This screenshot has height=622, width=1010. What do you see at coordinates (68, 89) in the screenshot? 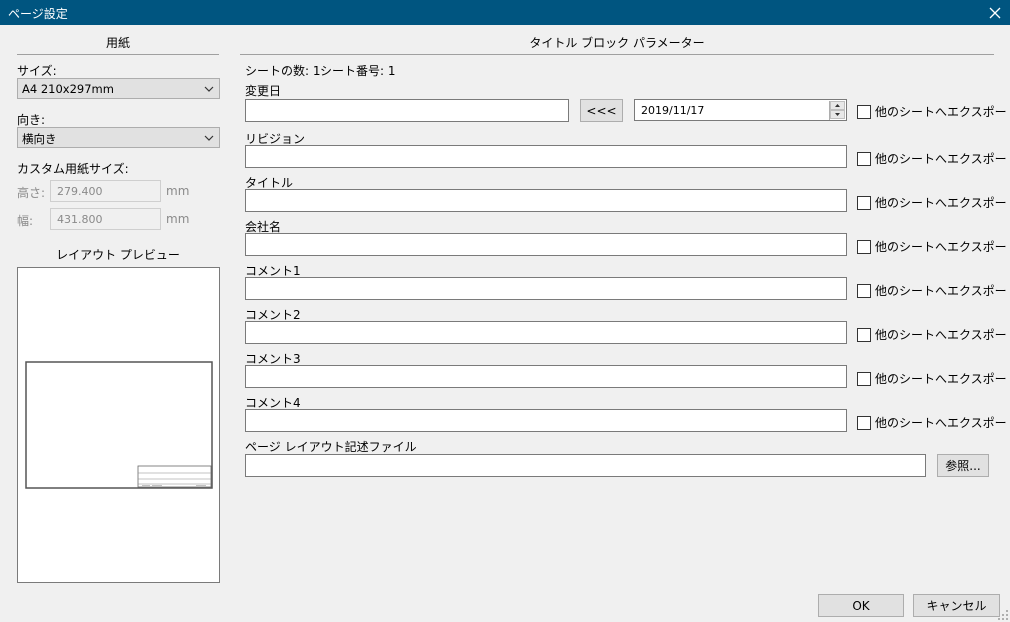
I see `size-value: A4 210x297mm` at bounding box center [68, 89].